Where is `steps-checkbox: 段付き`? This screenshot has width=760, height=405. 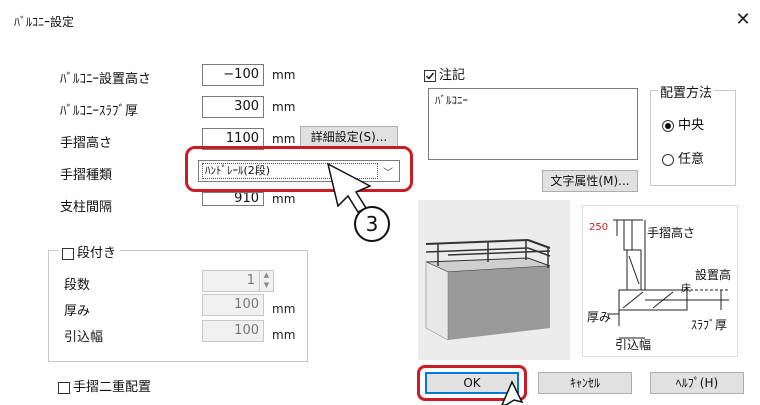
steps-checkbox: 段付き is located at coordinates (89, 251).